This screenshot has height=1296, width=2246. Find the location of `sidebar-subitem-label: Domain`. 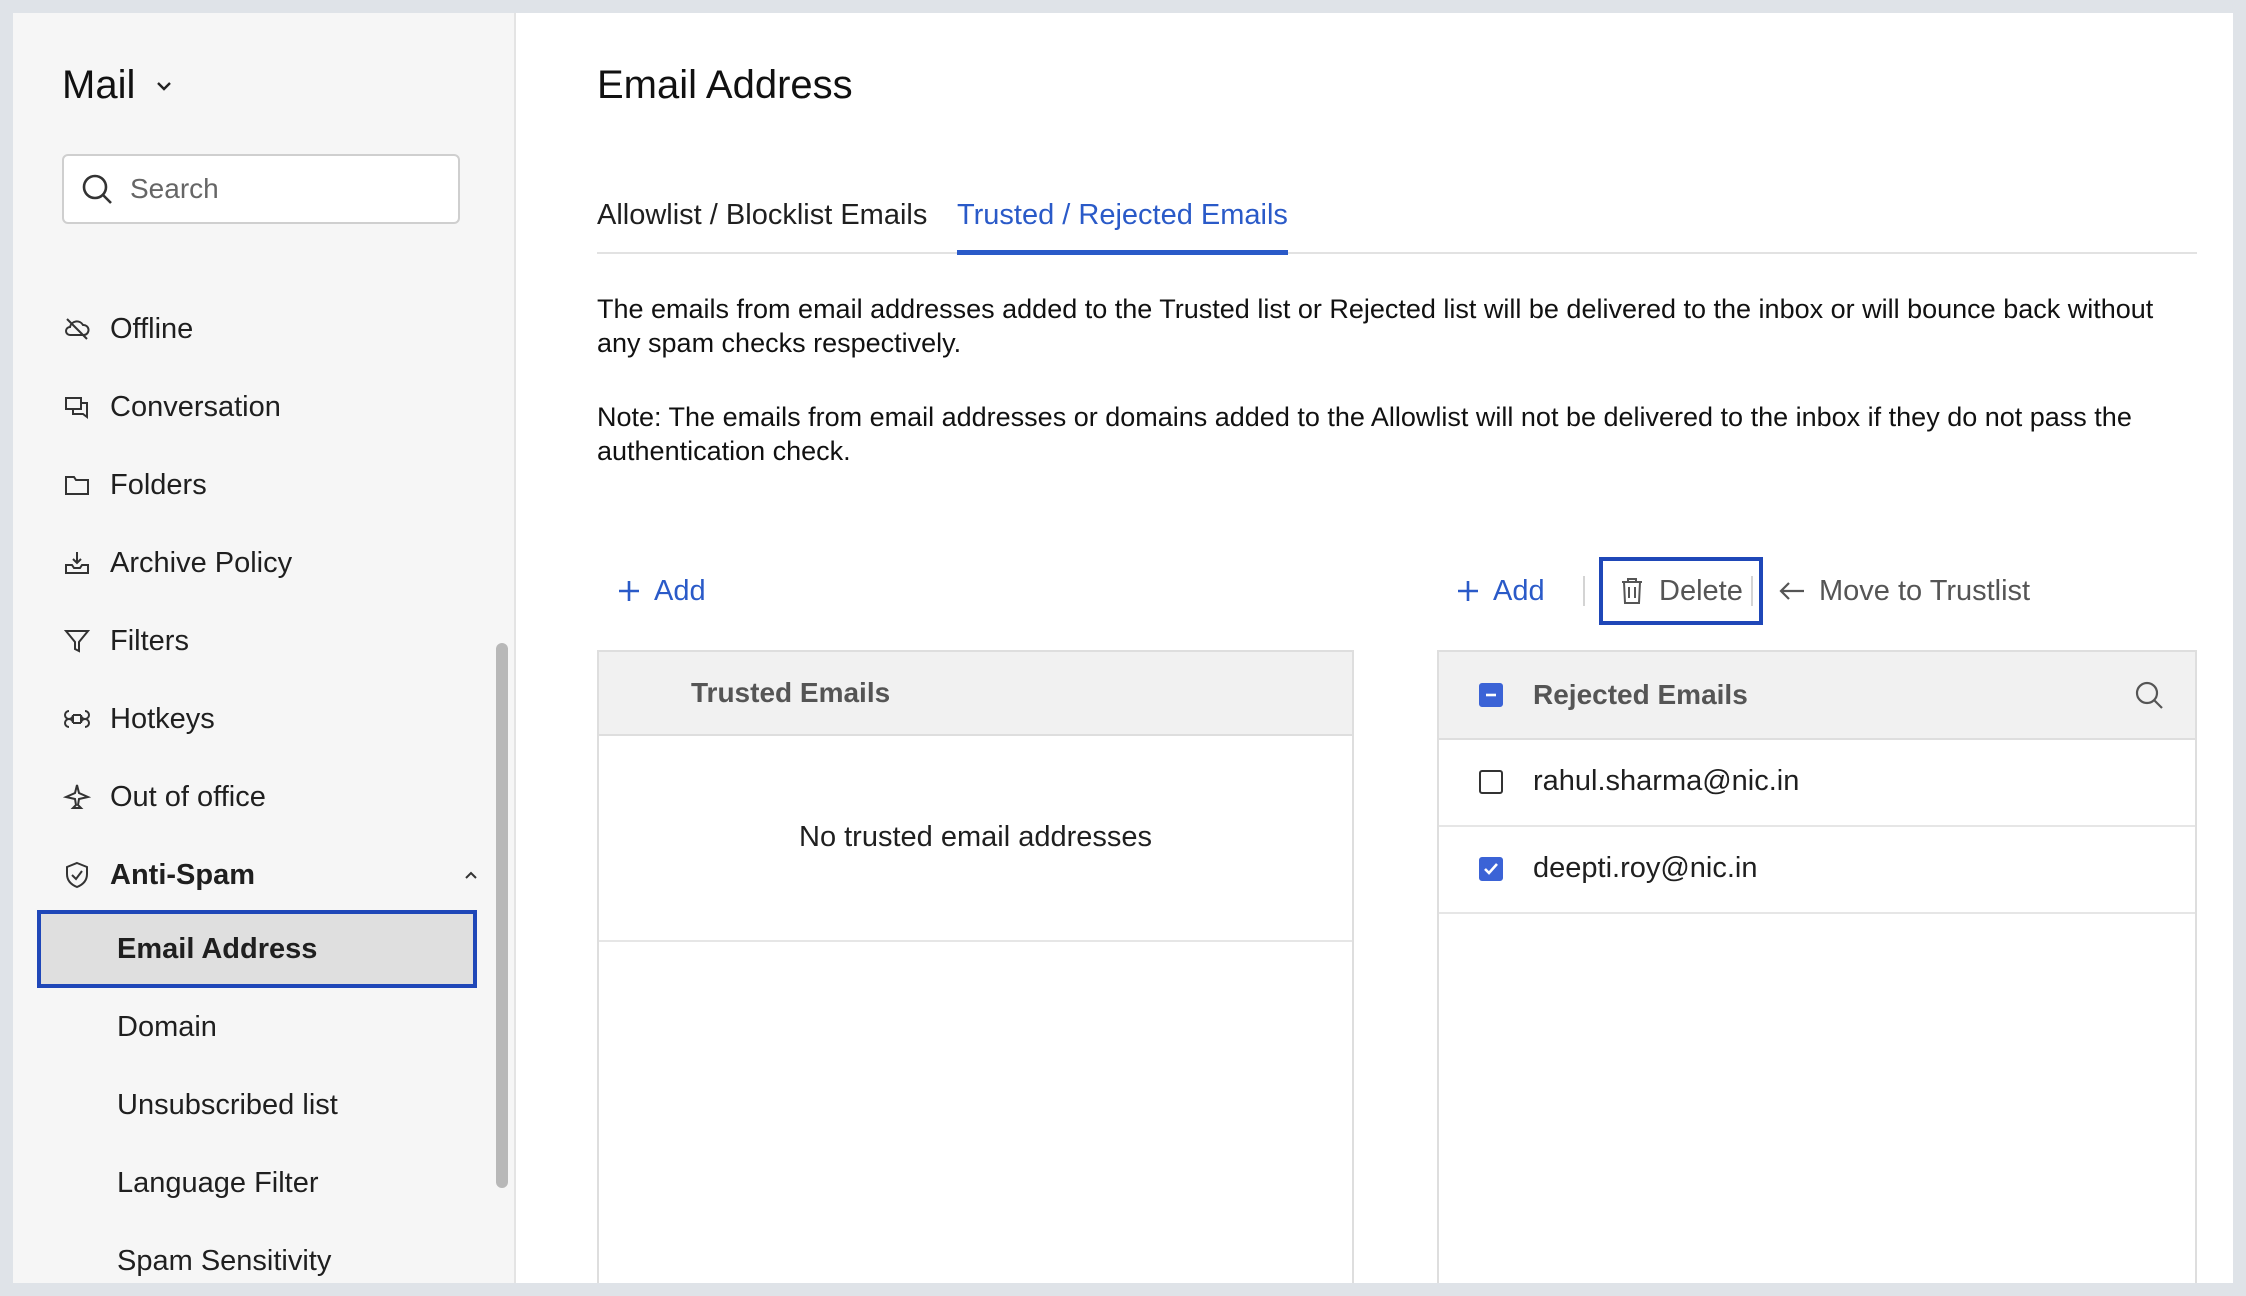

sidebar-subitem-label: Domain is located at coordinates (167, 1026).